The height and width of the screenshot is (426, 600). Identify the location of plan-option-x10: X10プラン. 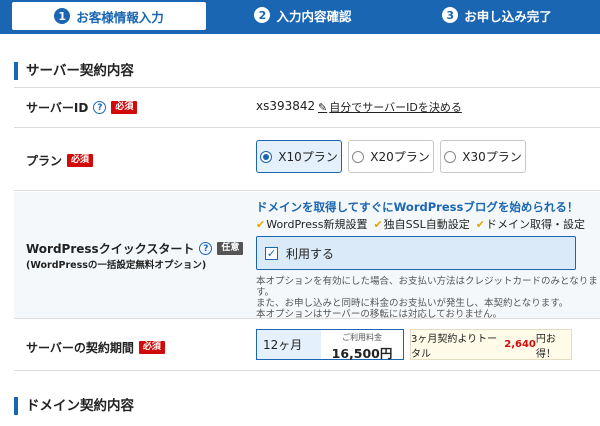
(299, 156).